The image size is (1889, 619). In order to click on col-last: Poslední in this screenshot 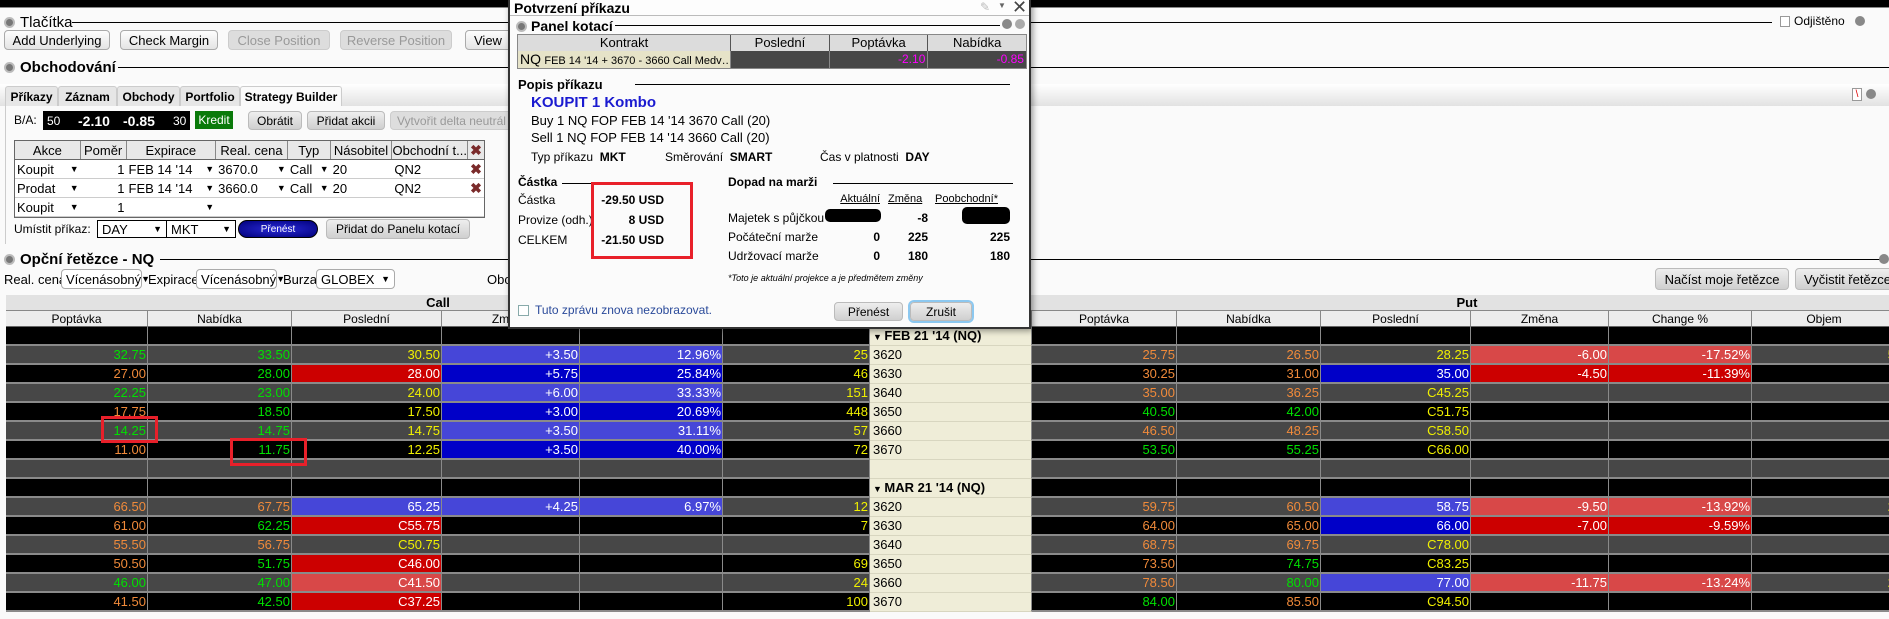, I will do `click(780, 43)`.